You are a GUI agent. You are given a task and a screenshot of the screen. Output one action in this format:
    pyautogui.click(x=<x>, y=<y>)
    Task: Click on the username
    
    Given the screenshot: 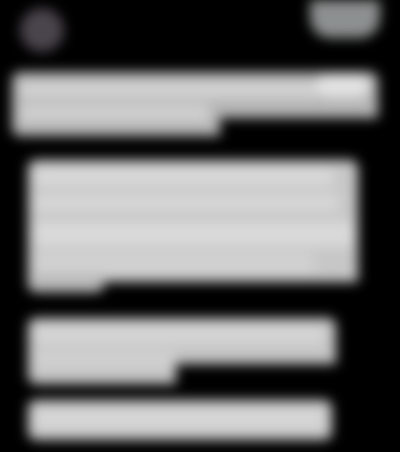 What is the action you would take?
    pyautogui.click(x=134, y=25)
    